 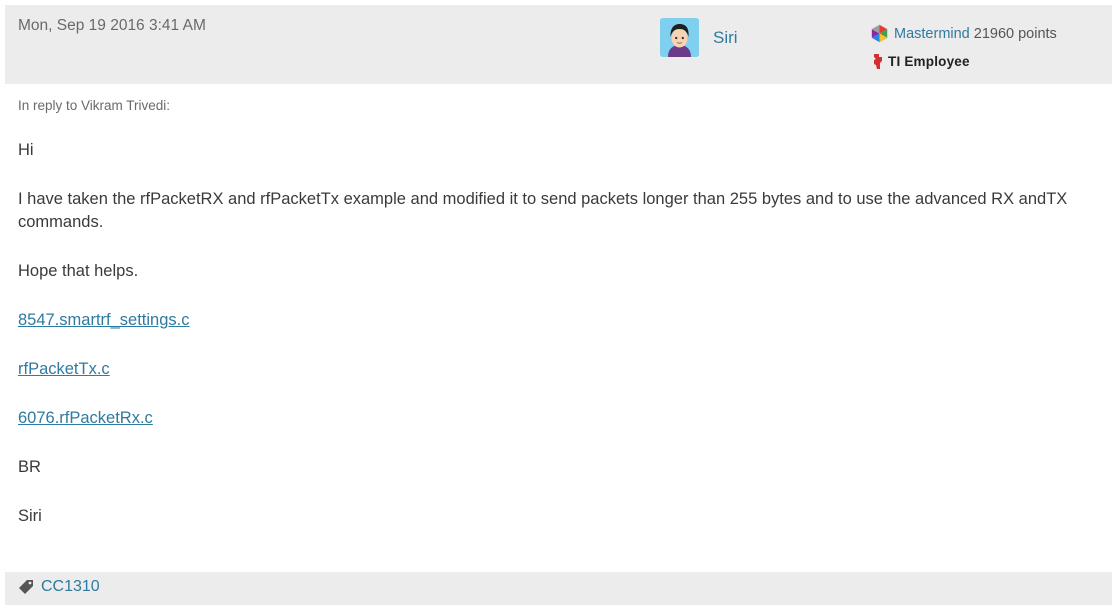 I want to click on tag-link: CC1310, so click(x=59, y=587).